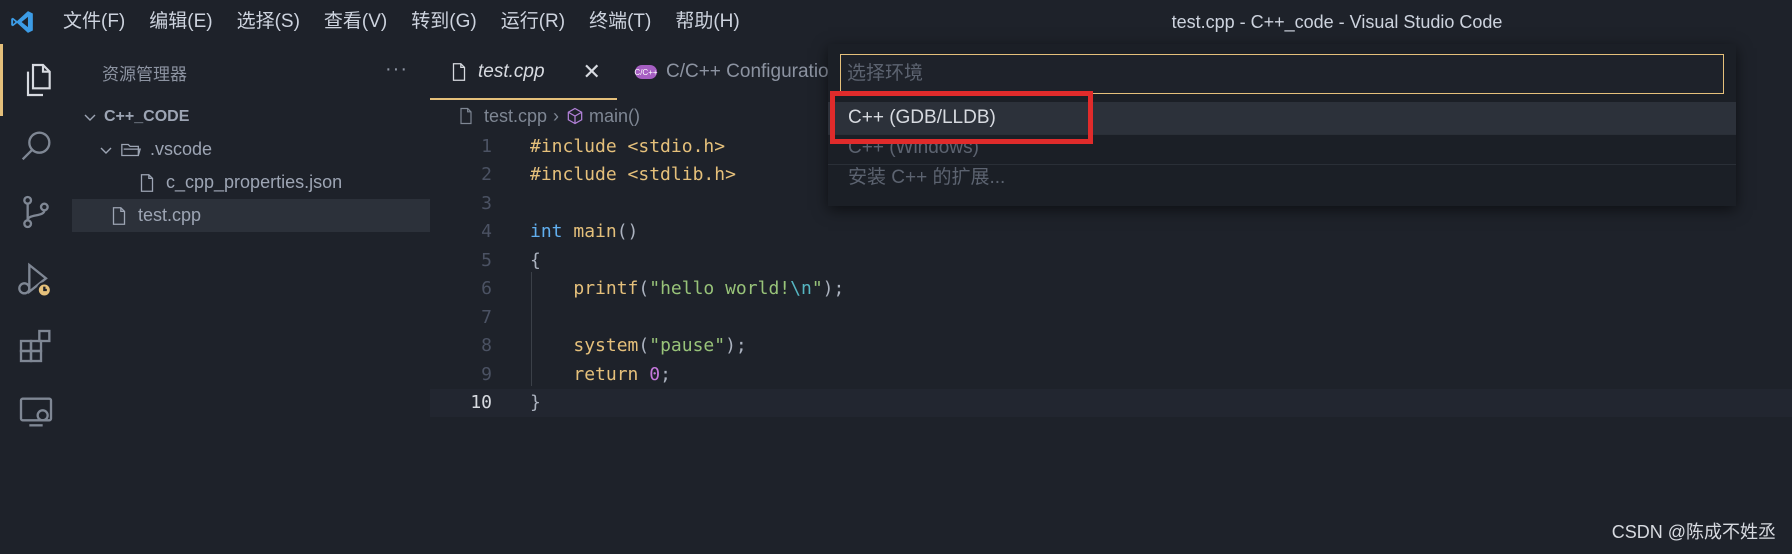 The width and height of the screenshot is (1792, 554). What do you see at coordinates (961, 117) in the screenshot?
I see `highlight-annotation-box` at bounding box center [961, 117].